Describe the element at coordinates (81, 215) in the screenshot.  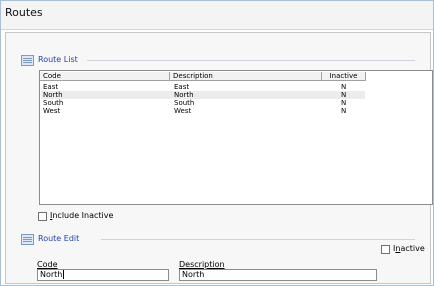
I see `include-inactive-label: Include Inactive` at that location.